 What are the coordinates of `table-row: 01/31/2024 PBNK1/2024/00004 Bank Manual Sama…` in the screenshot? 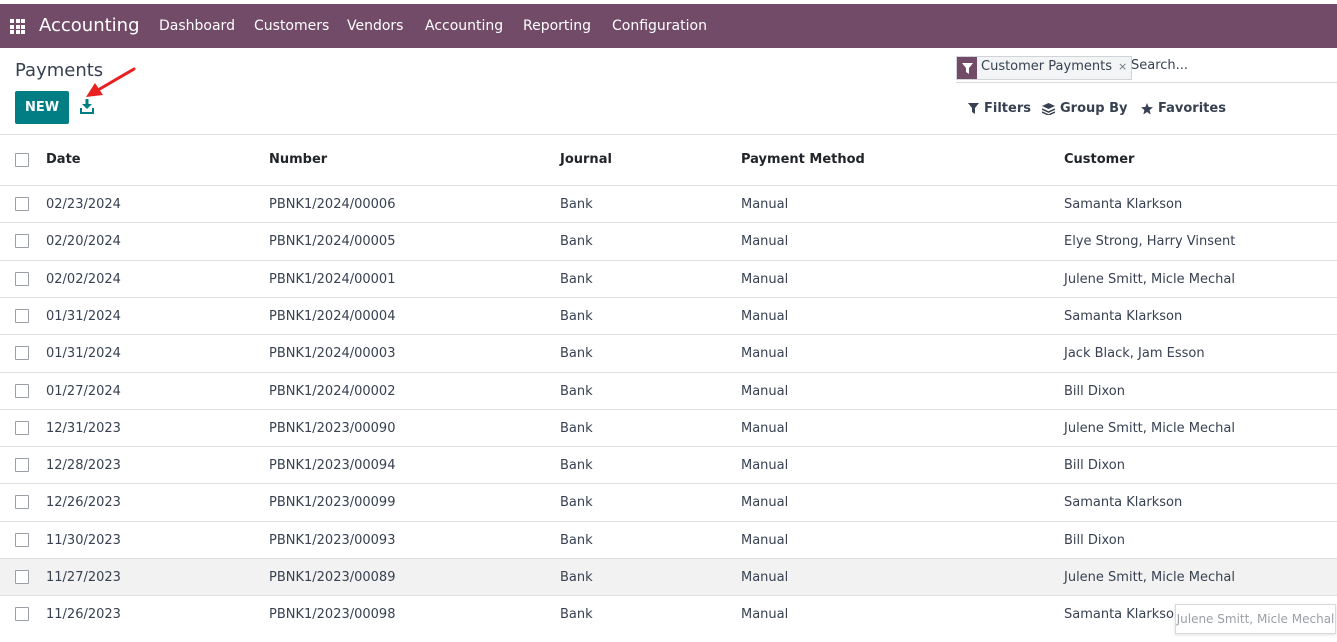 It's located at (668, 315).